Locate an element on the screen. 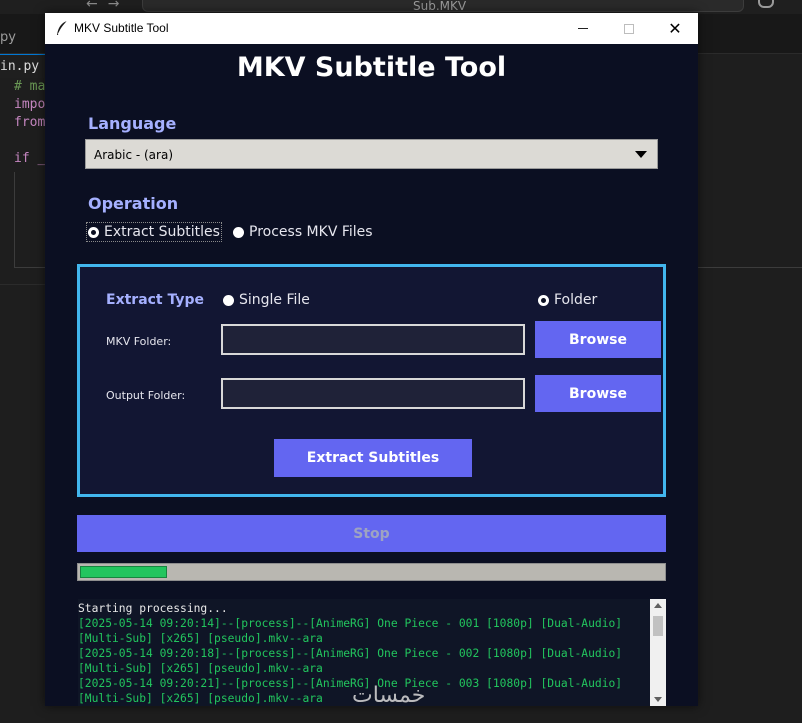  editor-search-box: Sub.MKV is located at coordinates (443, 6).